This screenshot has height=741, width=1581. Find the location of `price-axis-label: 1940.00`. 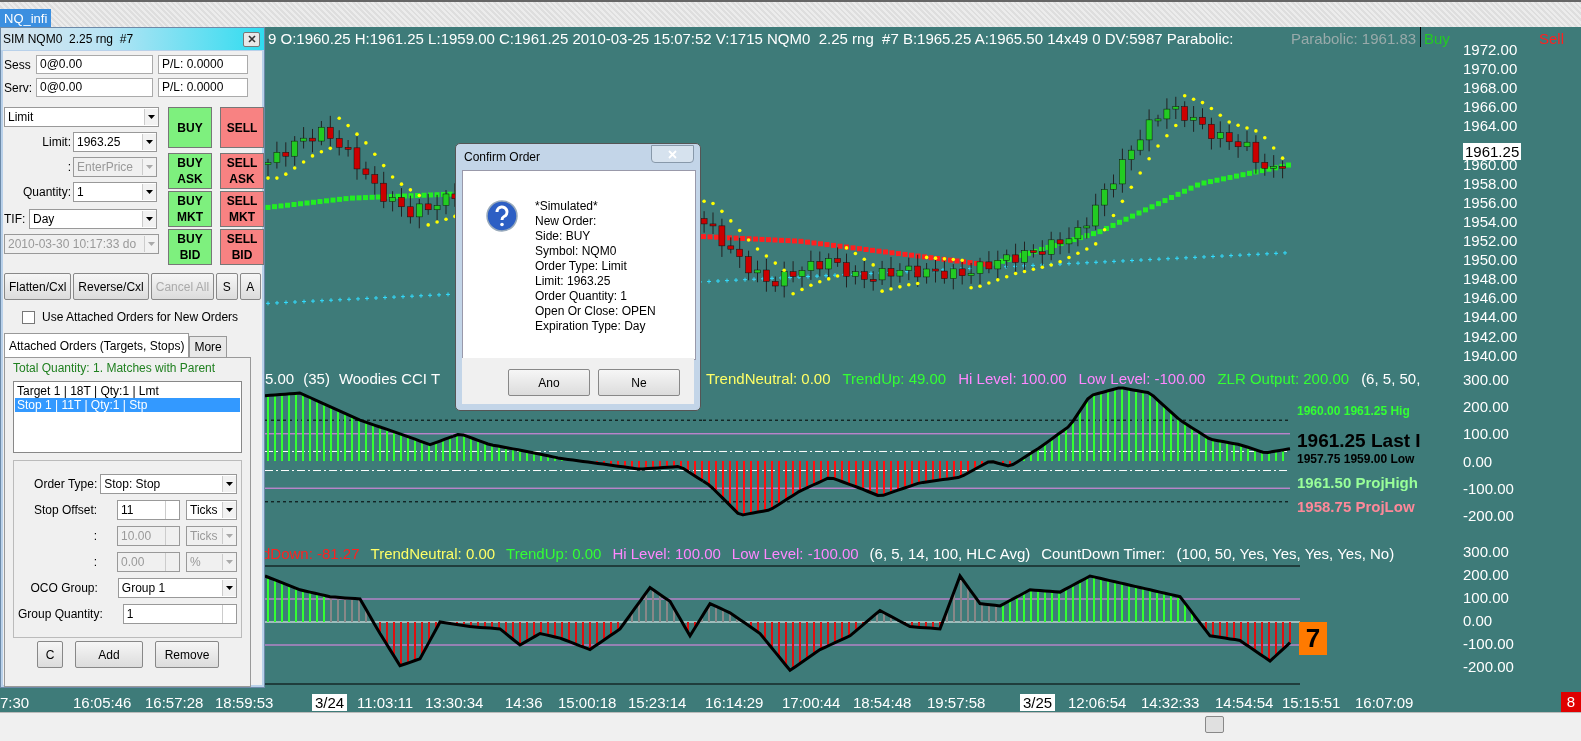

price-axis-label: 1940.00 is located at coordinates (1490, 355).